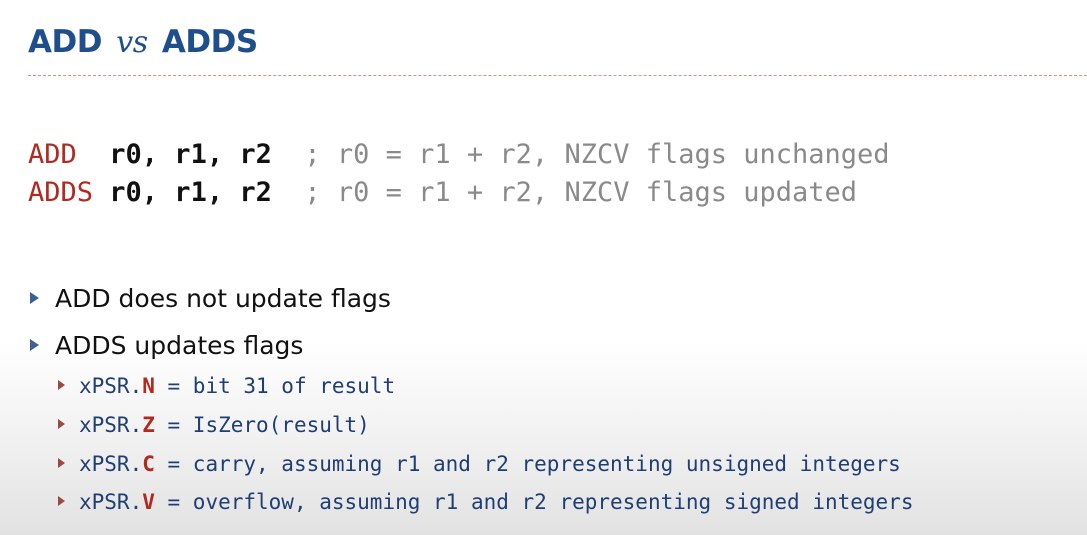  Describe the element at coordinates (148, 502) in the screenshot. I see `flag-letter: V` at that location.